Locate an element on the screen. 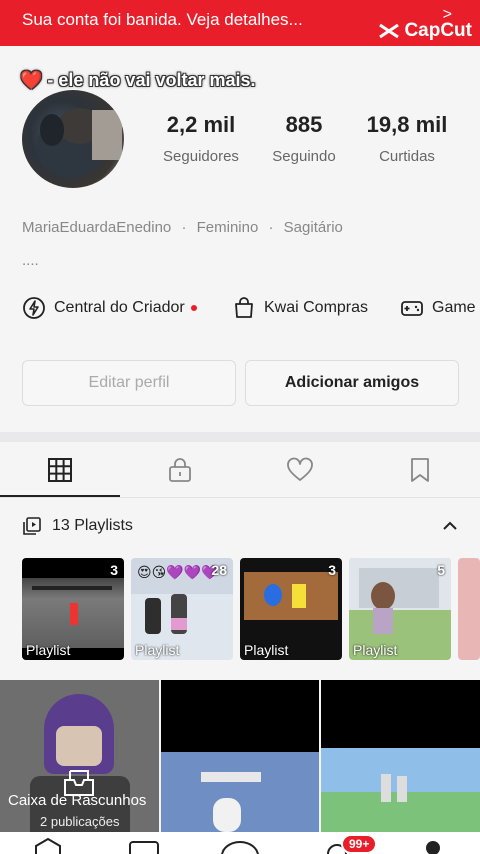 This screenshot has height=854, width=480. profile-tabs is located at coordinates (240, 470).